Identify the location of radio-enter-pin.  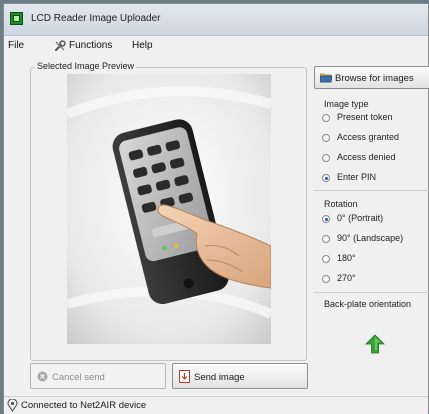
(326, 178).